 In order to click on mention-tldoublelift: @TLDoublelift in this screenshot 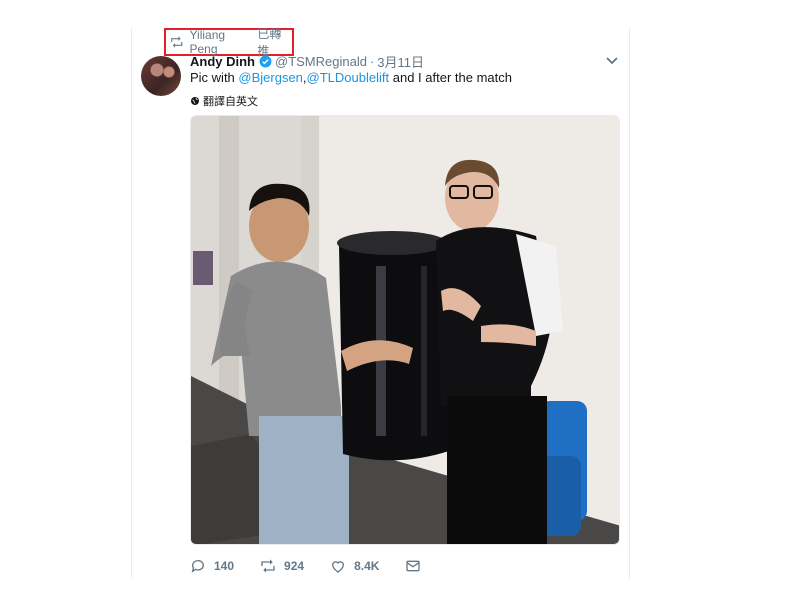, I will do `click(348, 77)`.